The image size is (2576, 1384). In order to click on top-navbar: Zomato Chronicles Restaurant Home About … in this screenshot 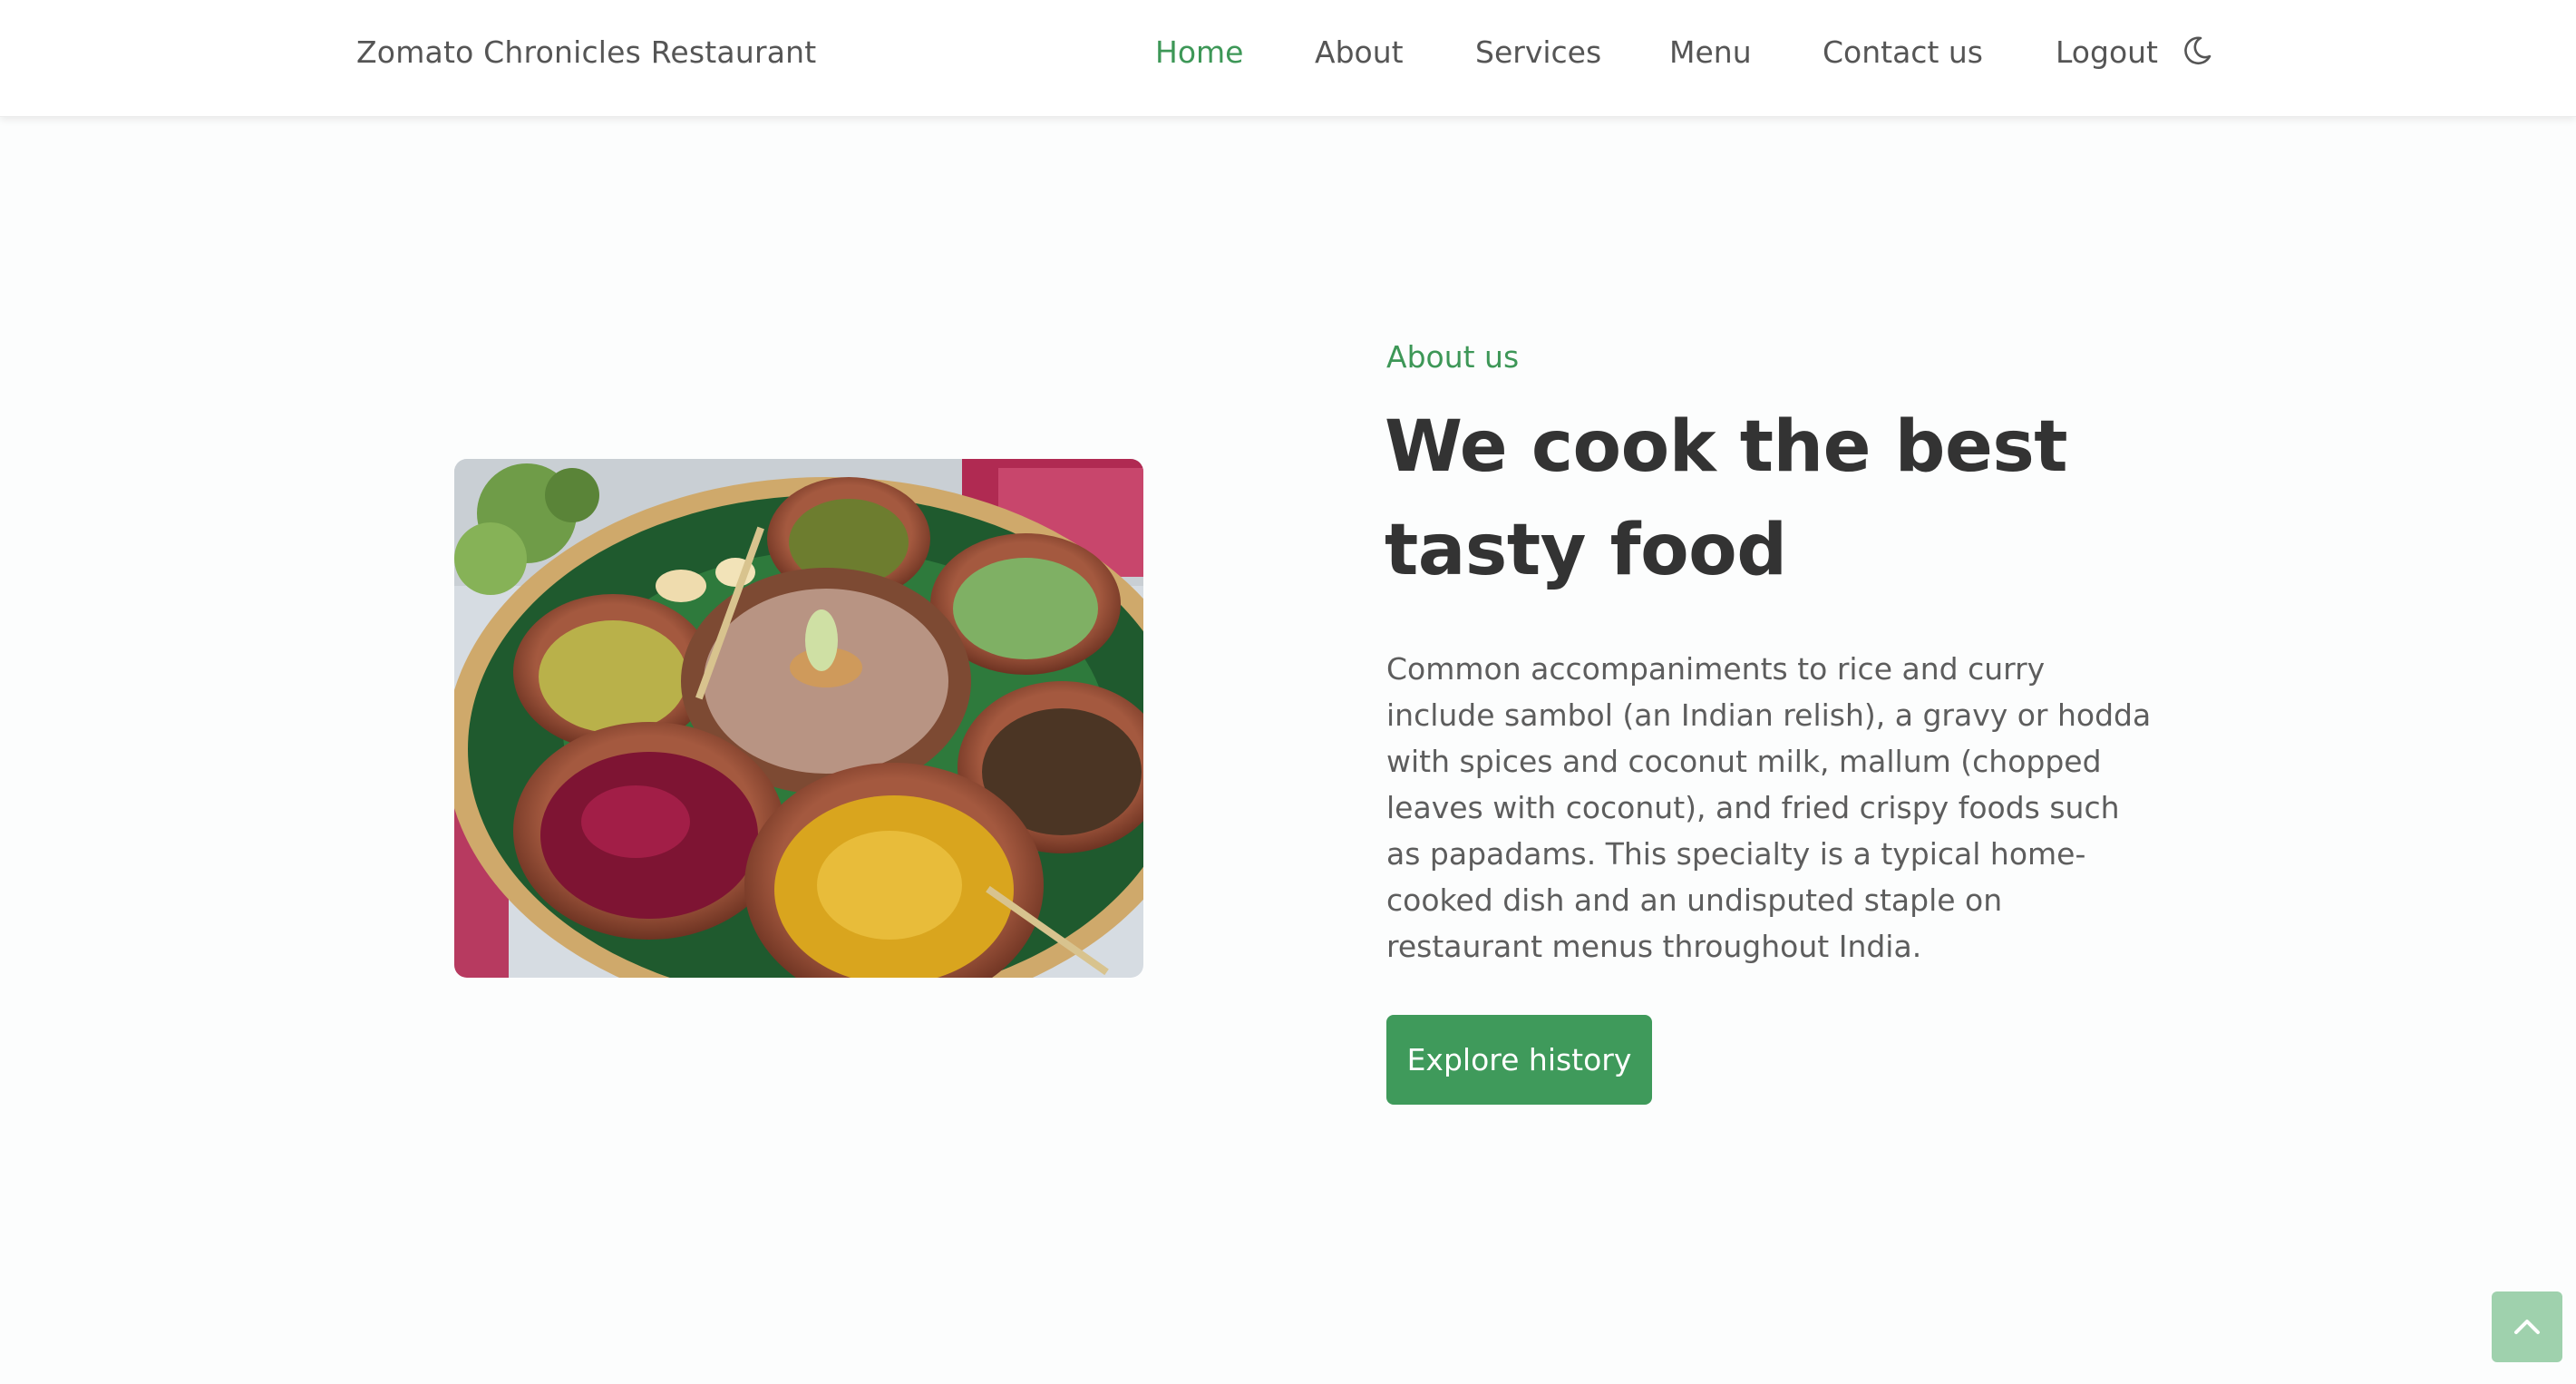, I will do `click(1288, 59)`.